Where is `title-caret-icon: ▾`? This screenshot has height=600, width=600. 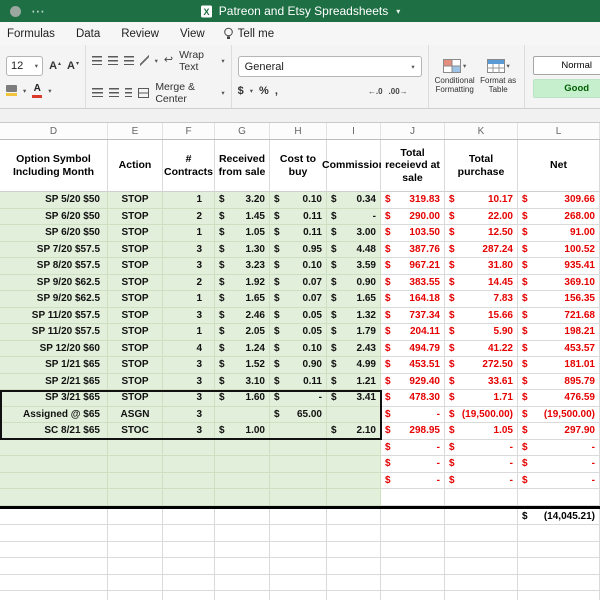 title-caret-icon: ▾ is located at coordinates (398, 11).